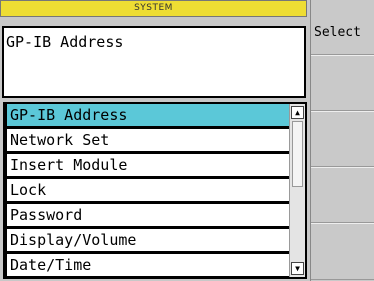 The width and height of the screenshot is (374, 281). Describe the element at coordinates (148, 215) in the screenshot. I see `menu-item-password: Password` at that location.